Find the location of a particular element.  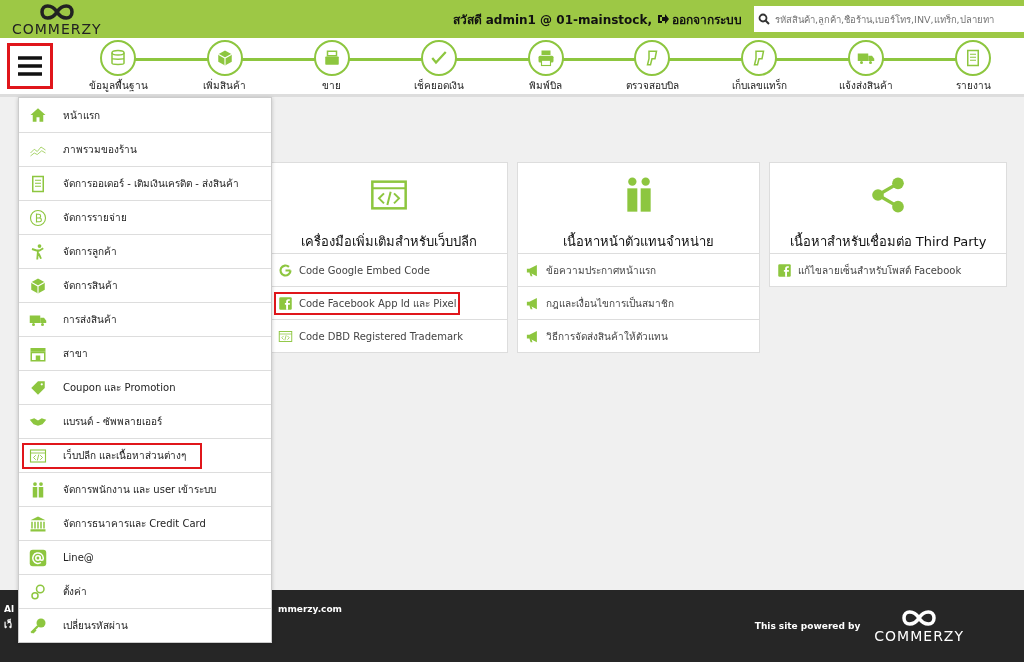

menu-item: Coupon และ Promotion is located at coordinates (107, 387).